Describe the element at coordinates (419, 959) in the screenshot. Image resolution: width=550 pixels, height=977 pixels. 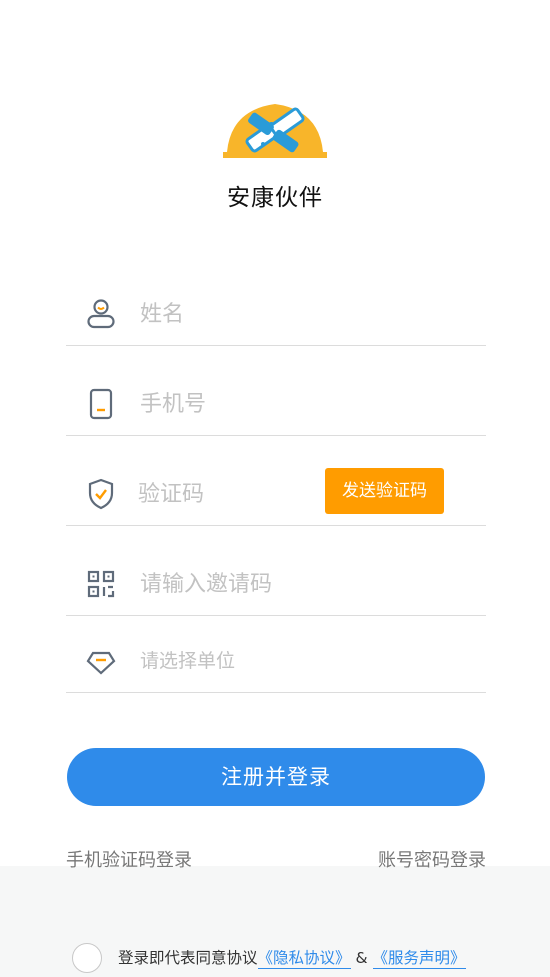
I see `service-statement-link: 《服务声明》` at that location.